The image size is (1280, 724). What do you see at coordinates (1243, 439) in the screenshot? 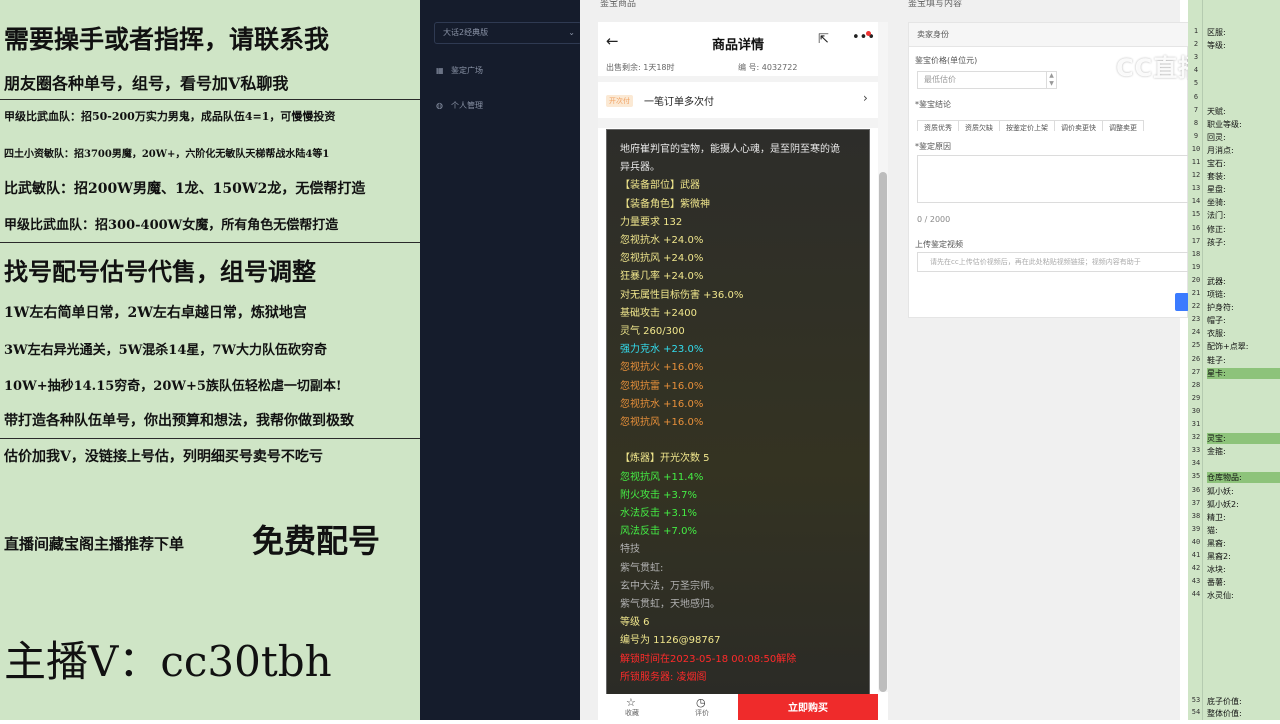
I see `checklist-row: 灵宝:` at bounding box center [1243, 439].